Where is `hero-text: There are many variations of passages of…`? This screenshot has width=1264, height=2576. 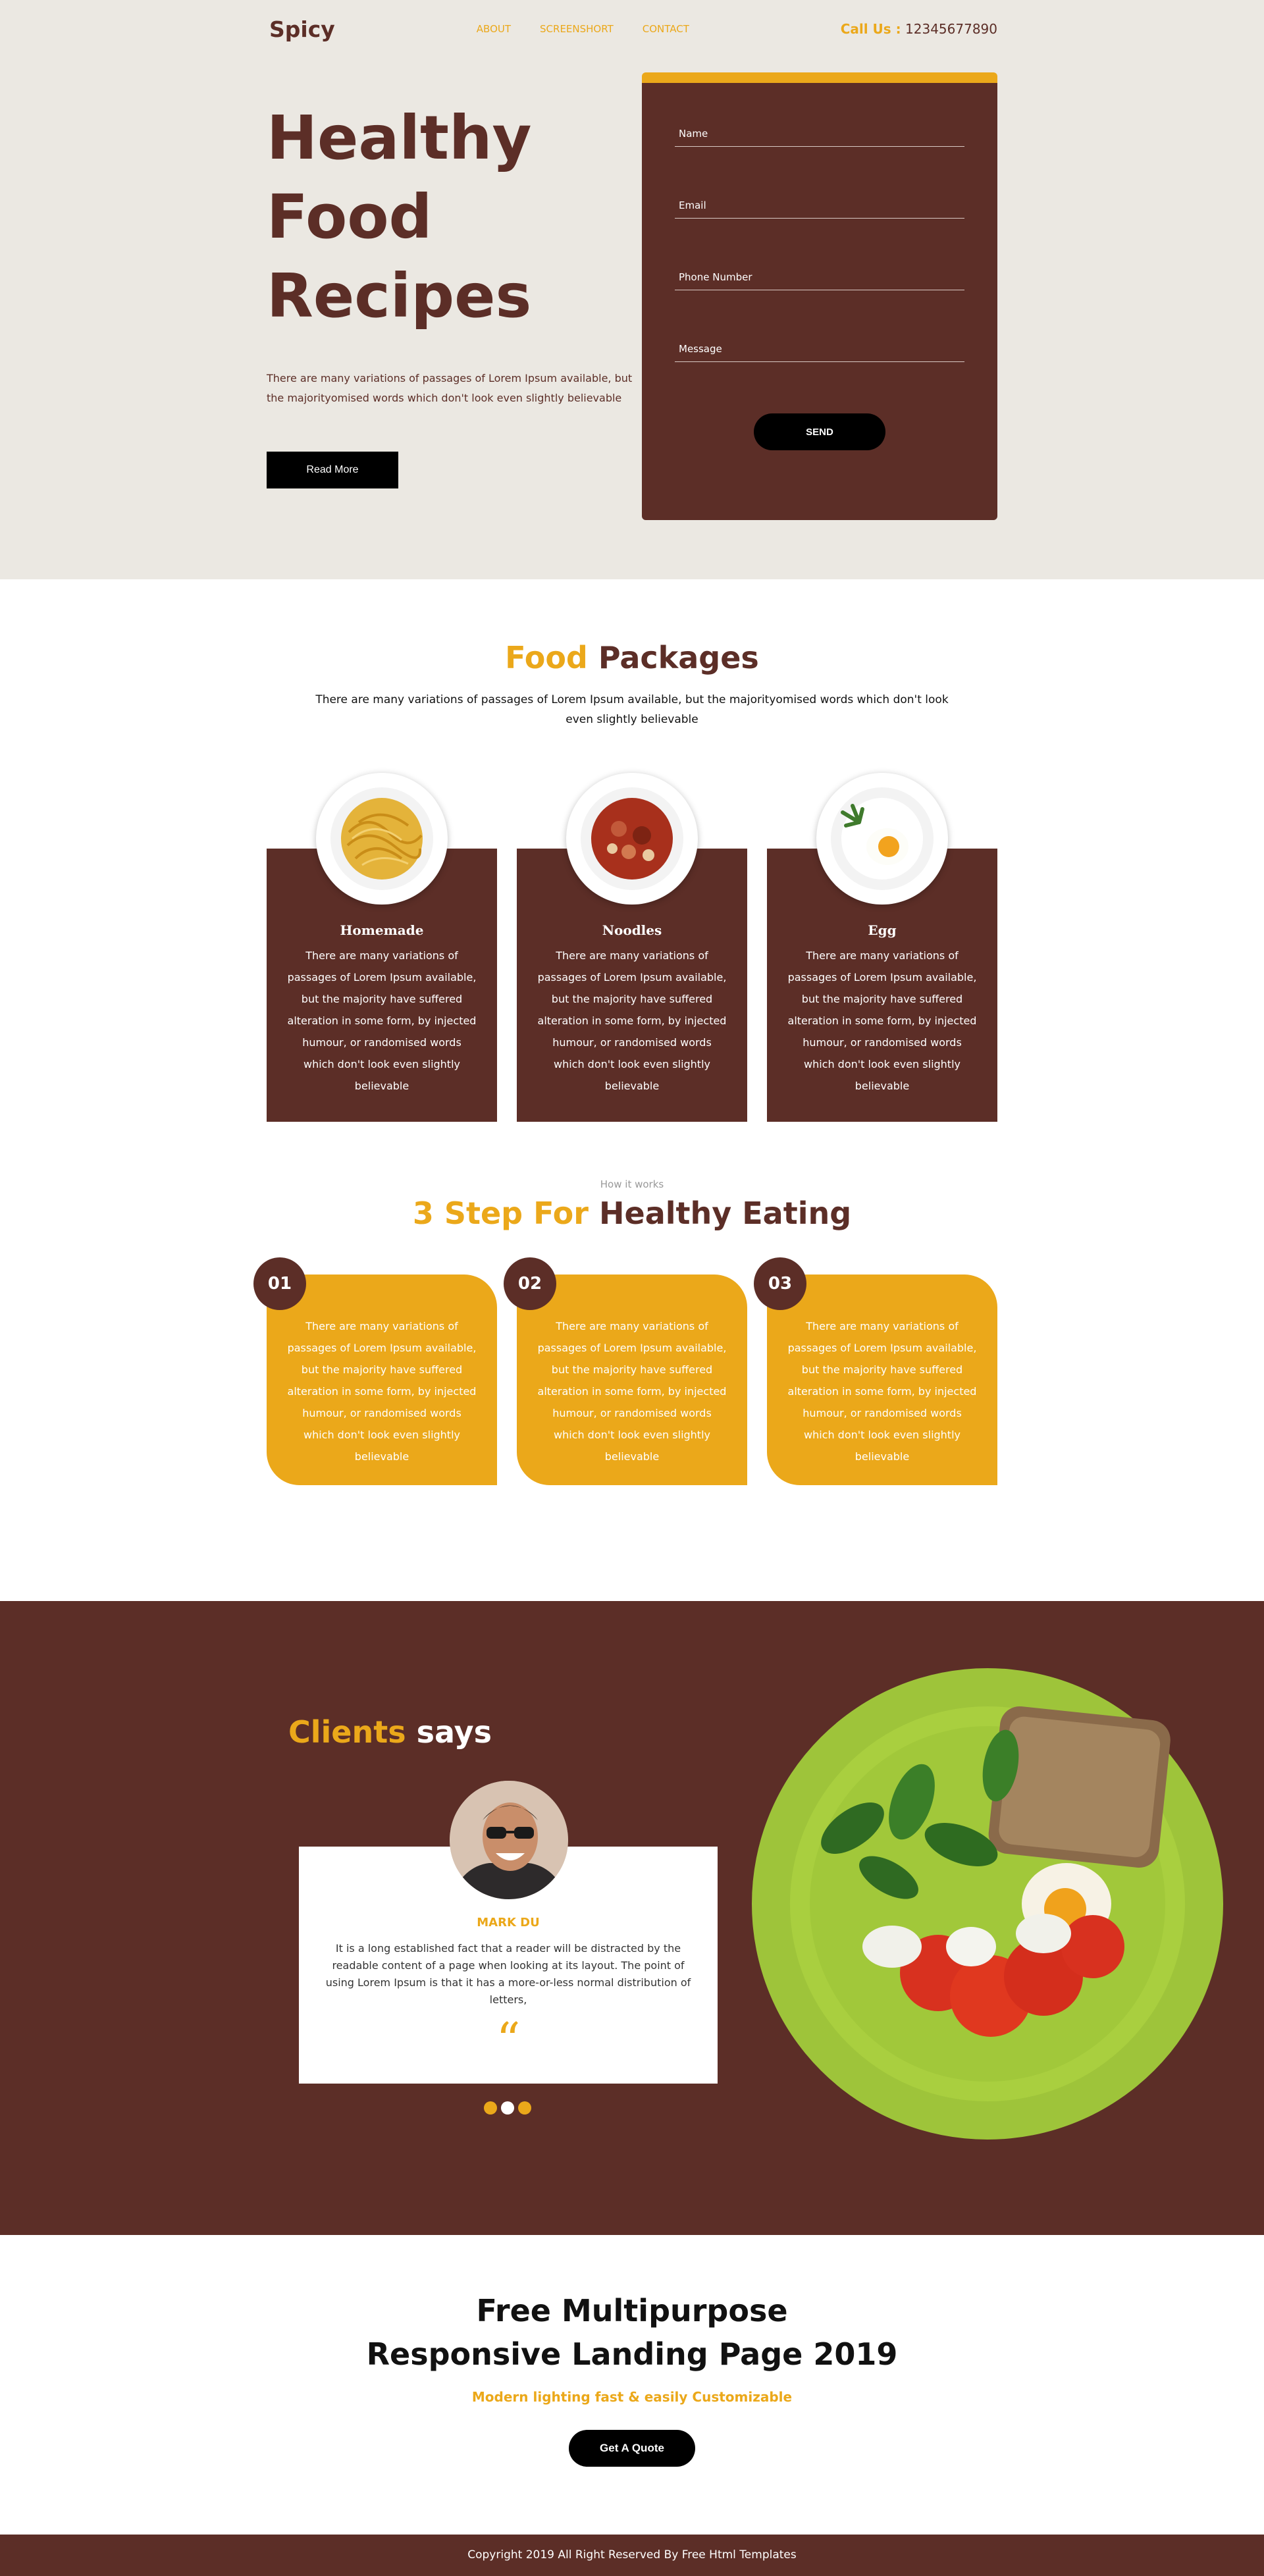 hero-text: There are many variations of passages of… is located at coordinates (450, 388).